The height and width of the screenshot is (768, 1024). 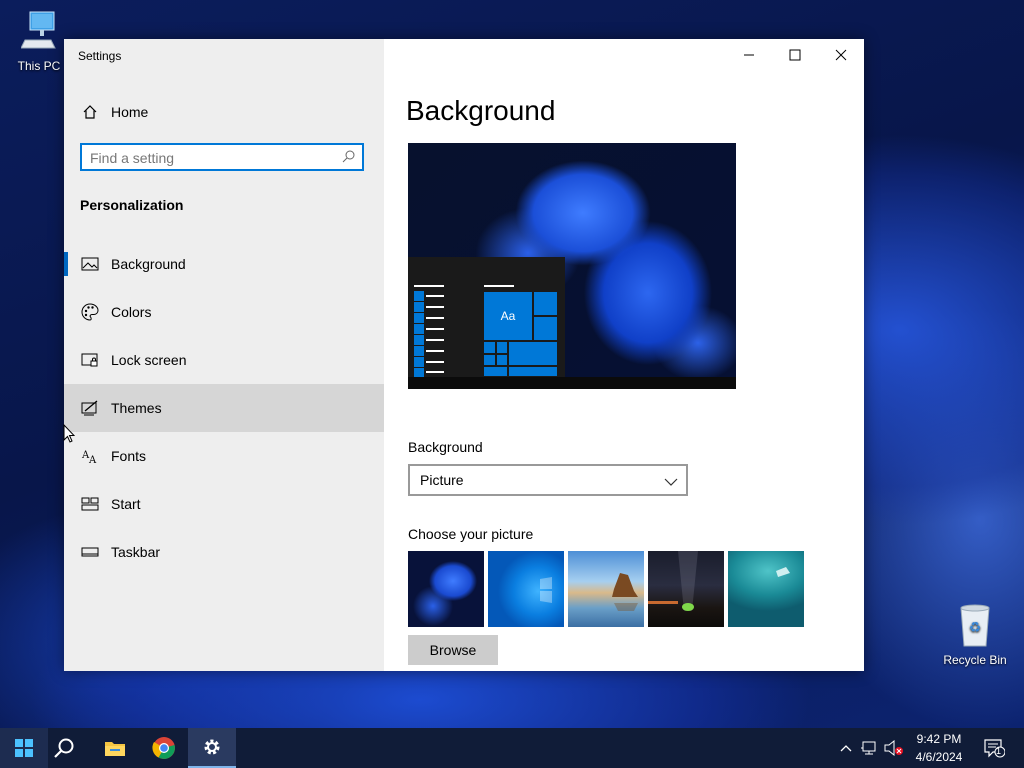 What do you see at coordinates (546, 590) in the screenshot?
I see `windows-logo-icon` at bounding box center [546, 590].